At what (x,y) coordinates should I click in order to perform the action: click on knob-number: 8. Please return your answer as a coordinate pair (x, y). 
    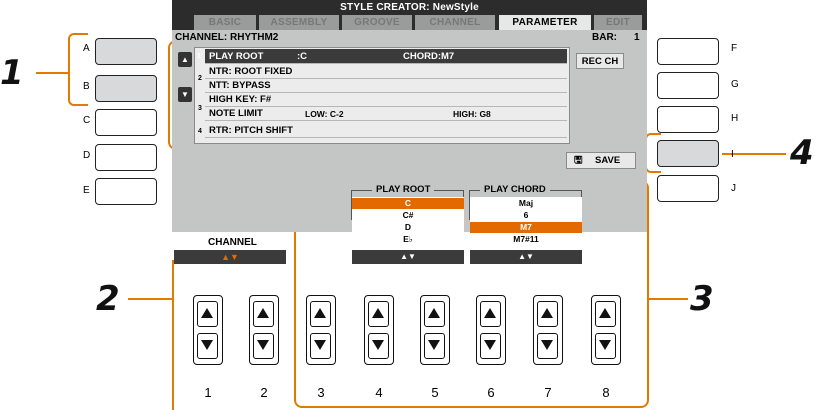
    Looking at the image, I should click on (606, 392).